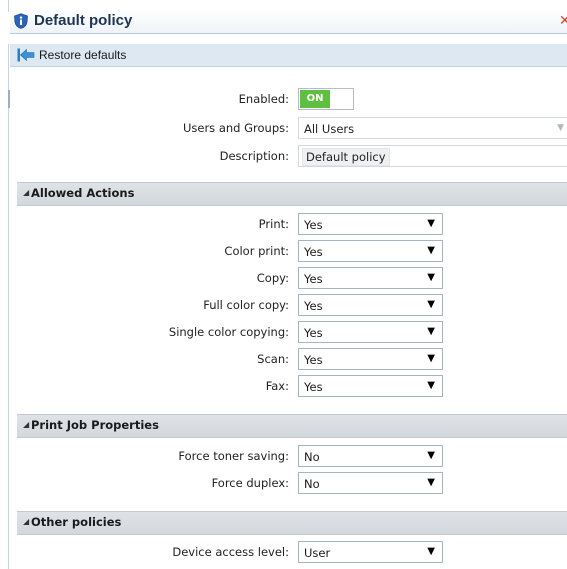 The width and height of the screenshot is (567, 569). Describe the element at coordinates (563, 21) in the screenshot. I see `close-icon: ✕` at that location.